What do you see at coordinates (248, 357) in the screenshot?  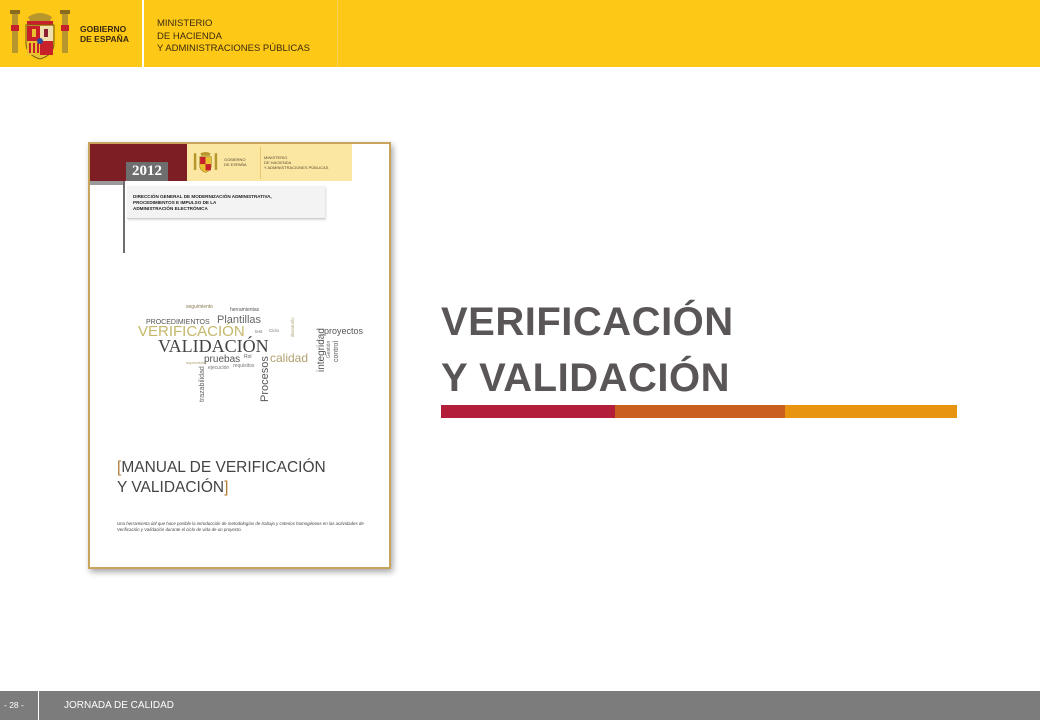 I see `word-rol: Rol` at bounding box center [248, 357].